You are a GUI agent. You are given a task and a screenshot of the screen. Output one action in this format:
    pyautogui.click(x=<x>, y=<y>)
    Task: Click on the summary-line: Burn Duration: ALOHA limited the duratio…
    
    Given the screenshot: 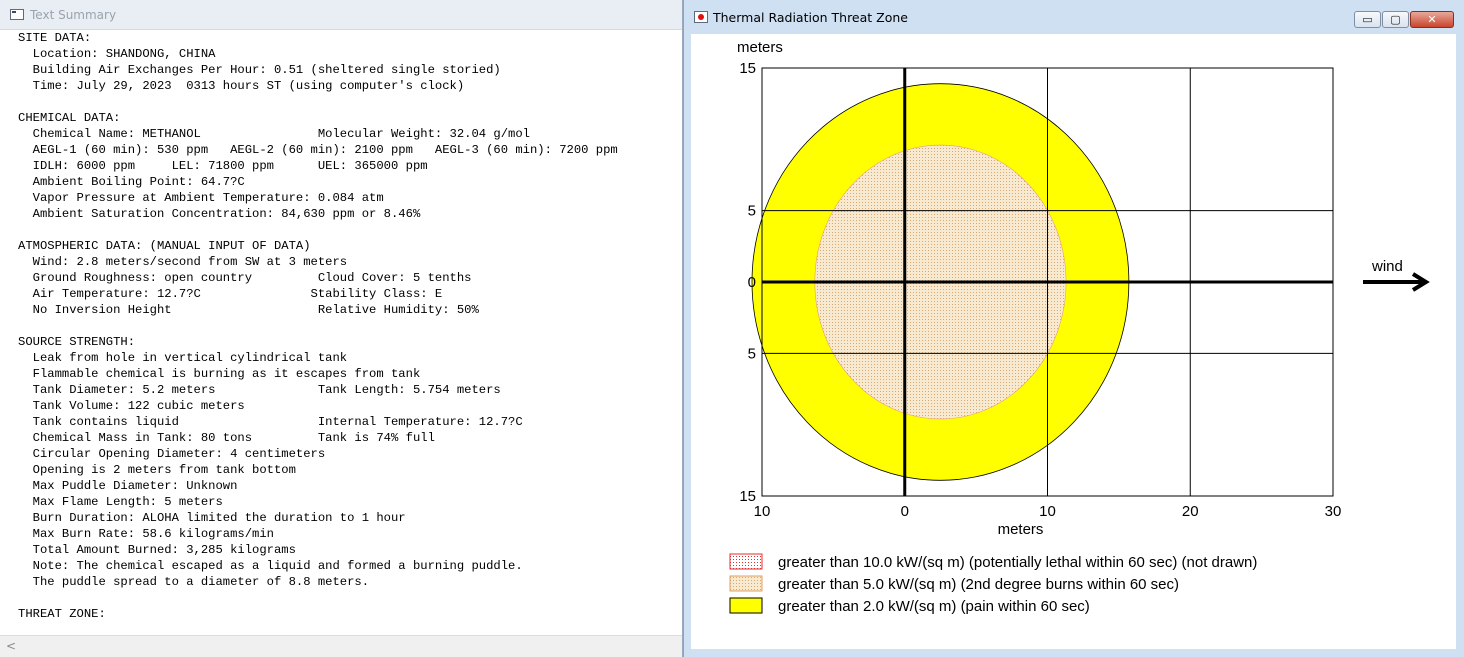 What is the action you would take?
    pyautogui.click(x=212, y=518)
    